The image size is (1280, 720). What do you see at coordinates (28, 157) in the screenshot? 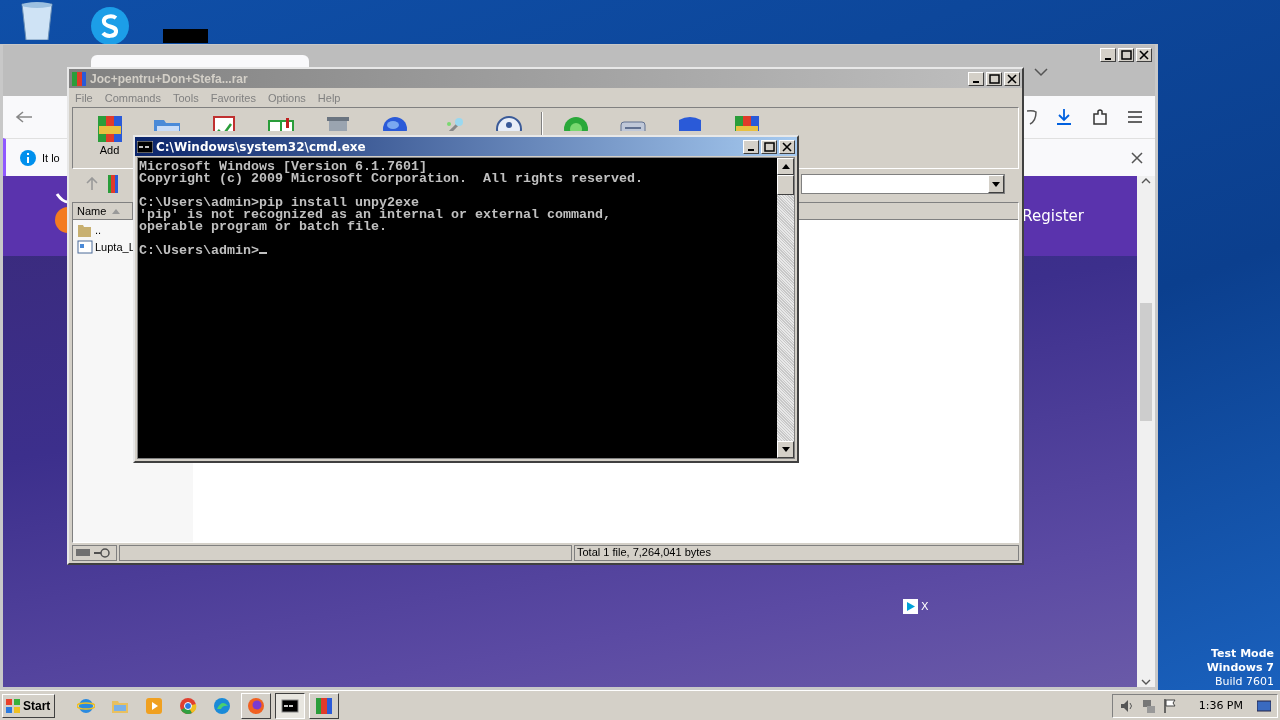
I see `info-icon` at bounding box center [28, 157].